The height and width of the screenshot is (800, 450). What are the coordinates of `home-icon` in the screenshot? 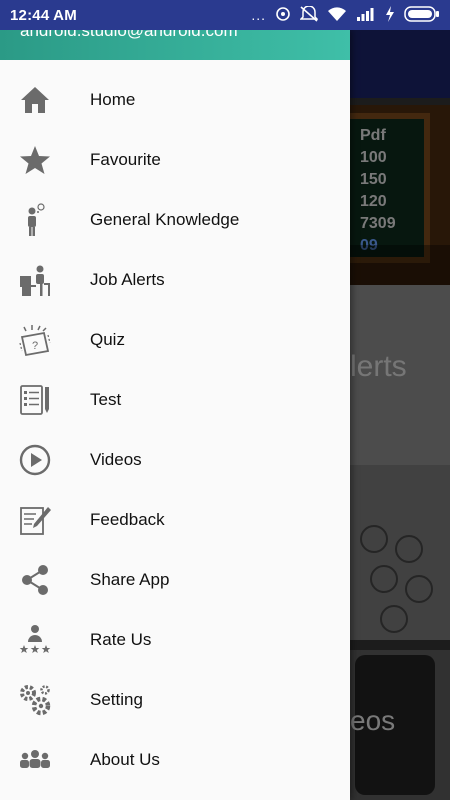 It's located at (45, 100).